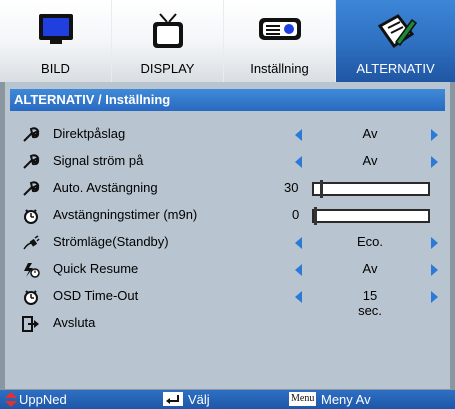 The width and height of the screenshot is (455, 409). I want to click on tab-label: Inställning, so click(279, 68).